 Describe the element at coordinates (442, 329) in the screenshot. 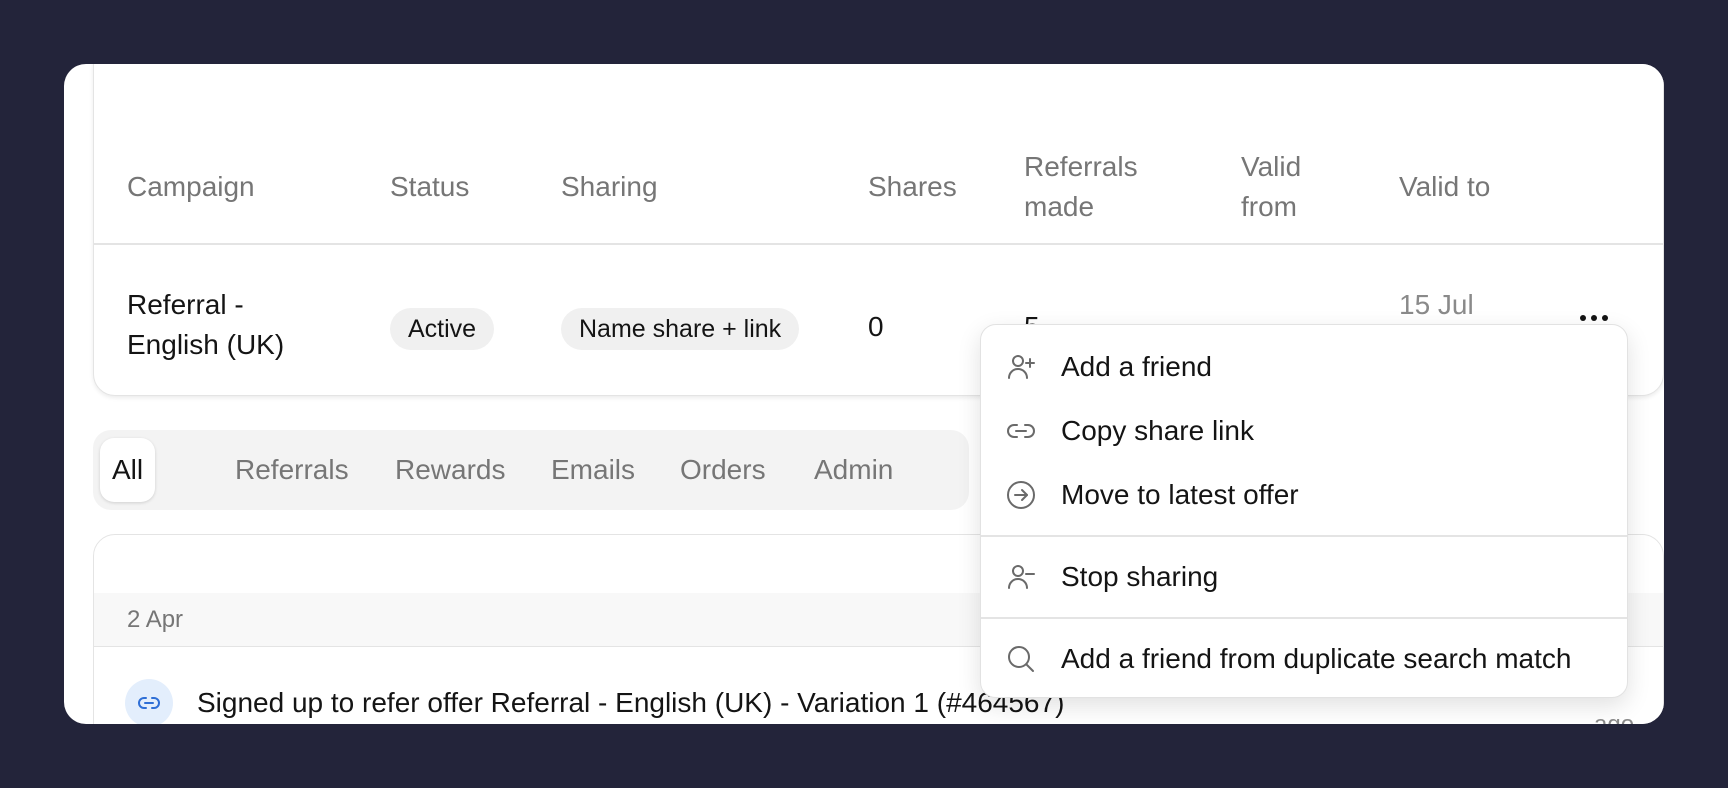

I see `status-badge: Active` at that location.